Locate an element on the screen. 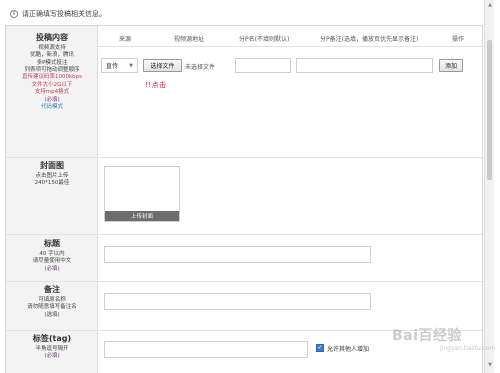 Image resolution: width=500 pixels, height=373 pixels. add-button: 添加 is located at coordinates (451, 65).